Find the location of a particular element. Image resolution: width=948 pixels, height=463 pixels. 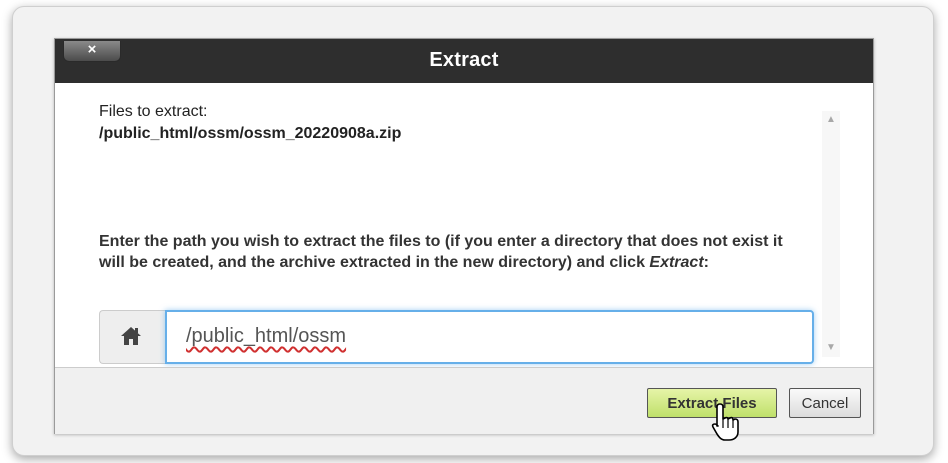

scroll-down-icon: ▼ is located at coordinates (831, 348).